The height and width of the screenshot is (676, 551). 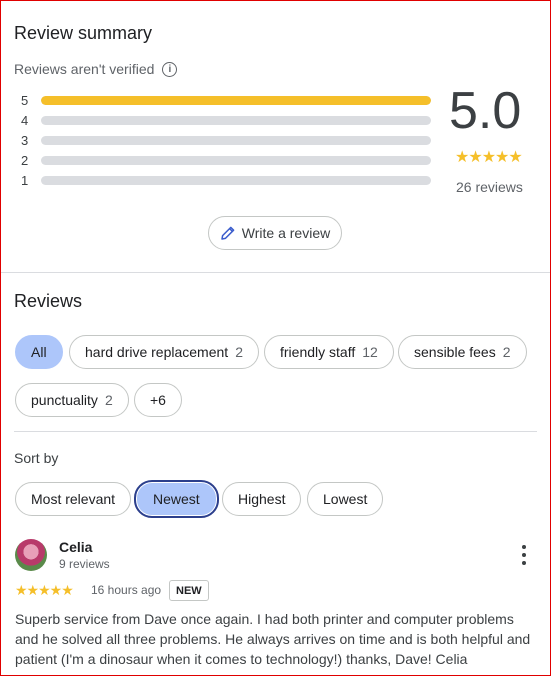 I want to click on filter-chip-more: +6, so click(x=158, y=400).